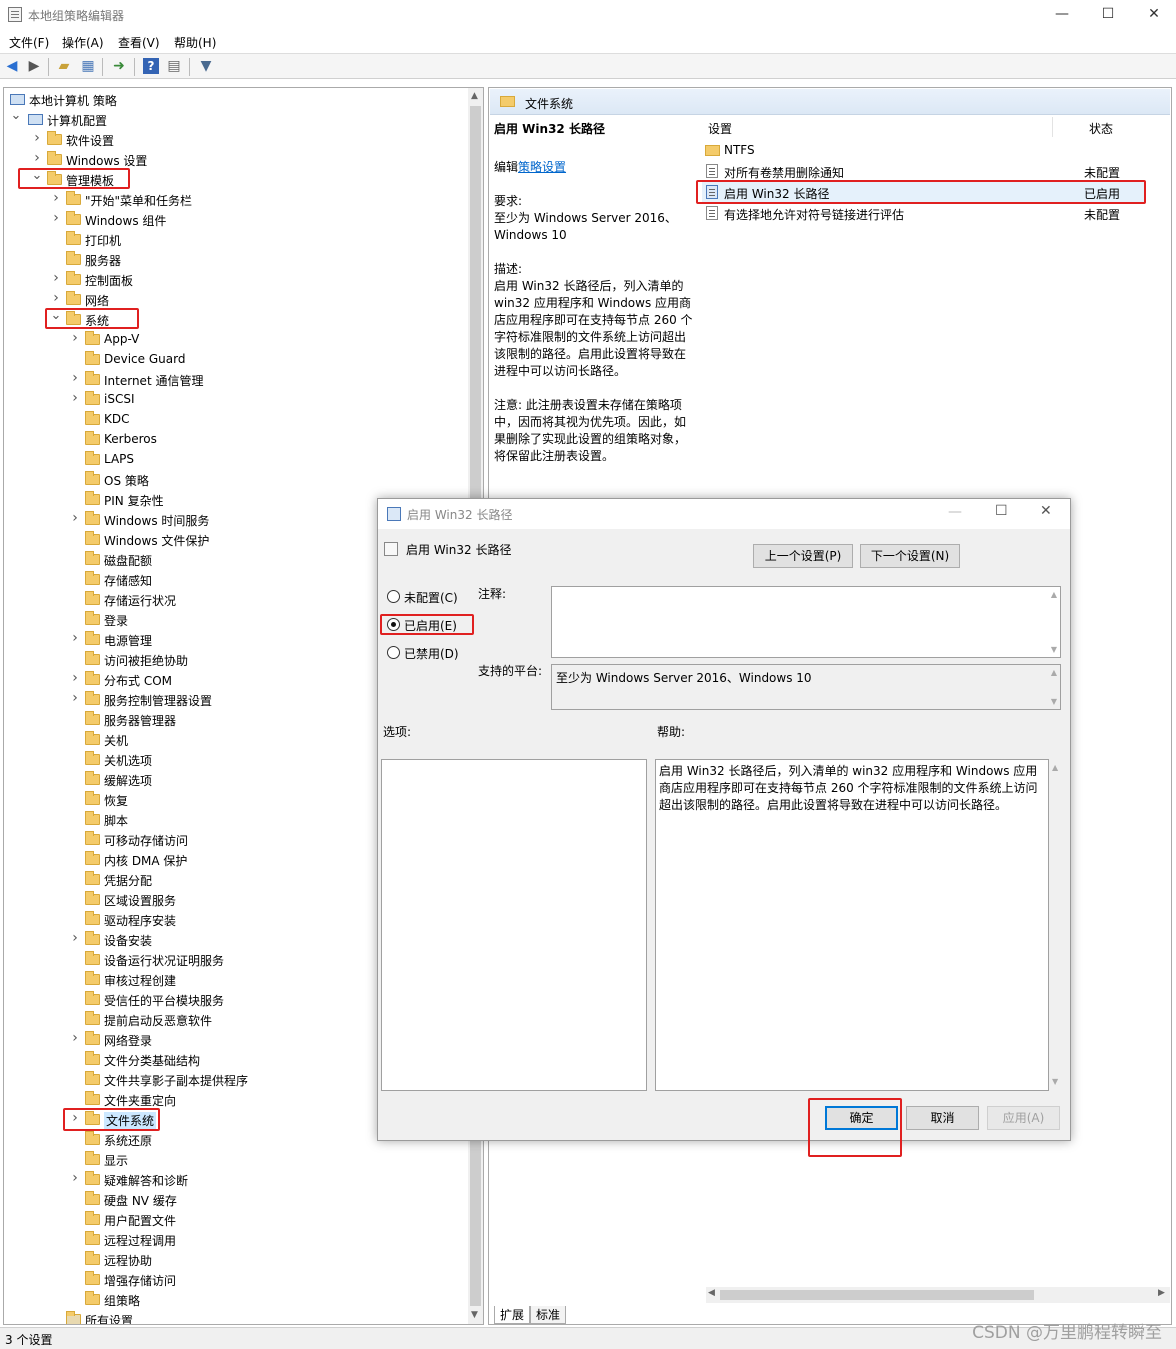  I want to click on highlight-system, so click(92, 318).